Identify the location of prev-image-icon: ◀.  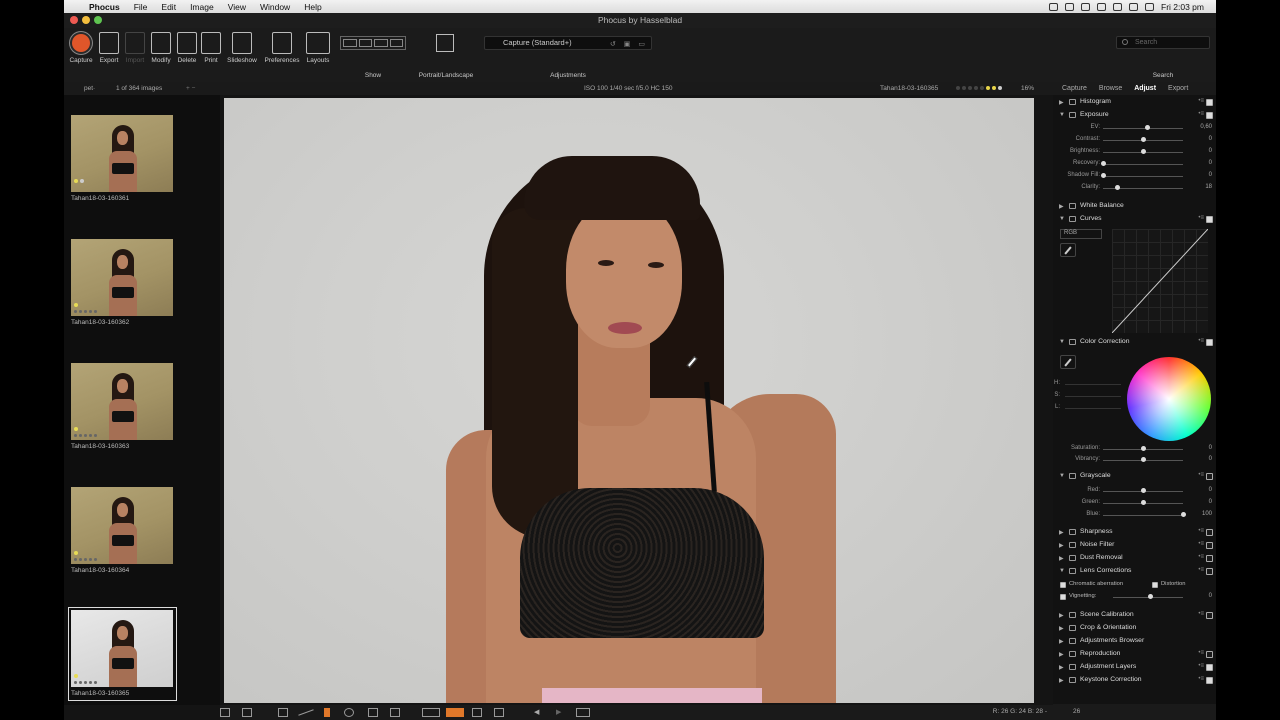
(539, 712).